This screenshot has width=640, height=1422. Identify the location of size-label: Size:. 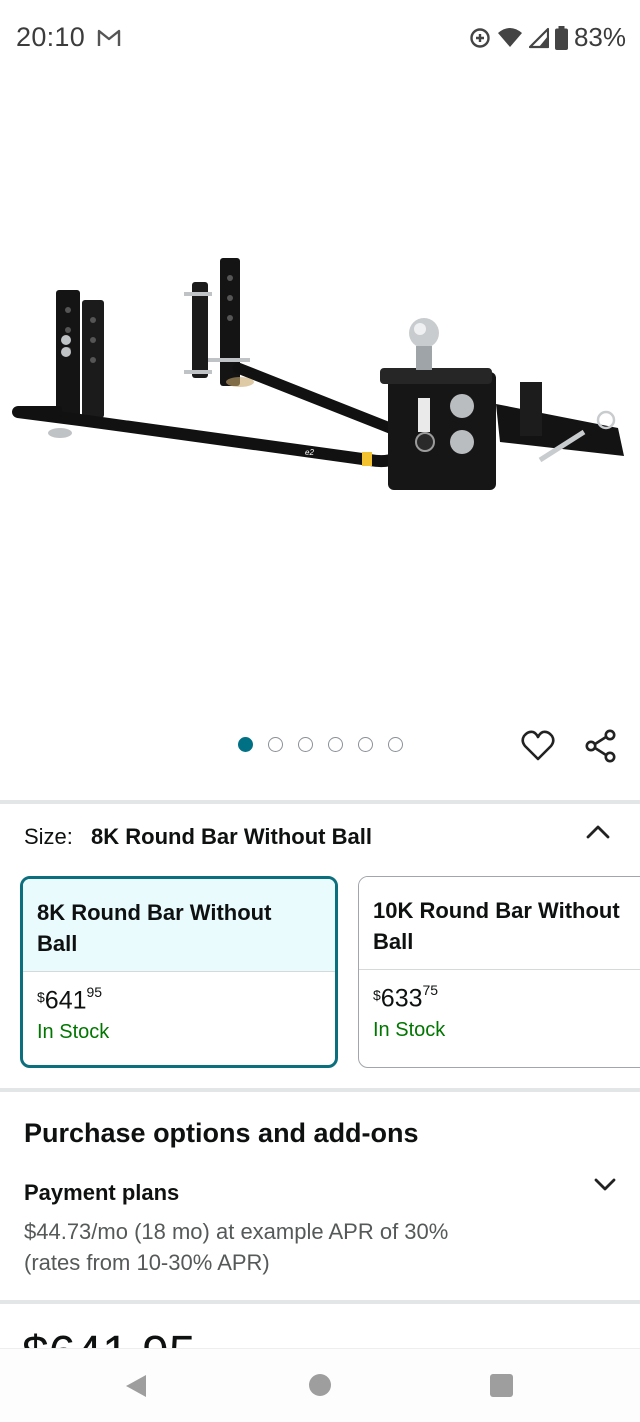
(48, 836).